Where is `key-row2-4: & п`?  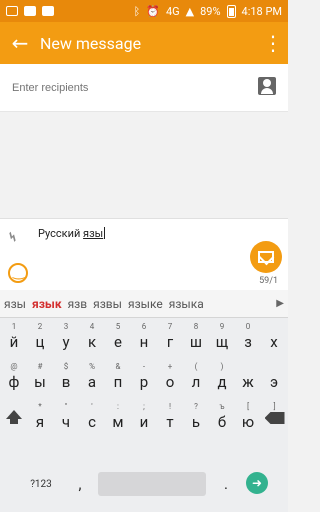 key-row2-4: & п is located at coordinates (118, 378).